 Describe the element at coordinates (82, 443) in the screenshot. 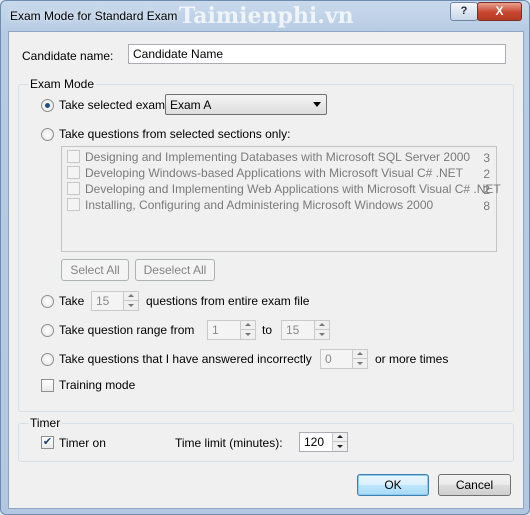

I see `timer-on-label: Timer on` at that location.